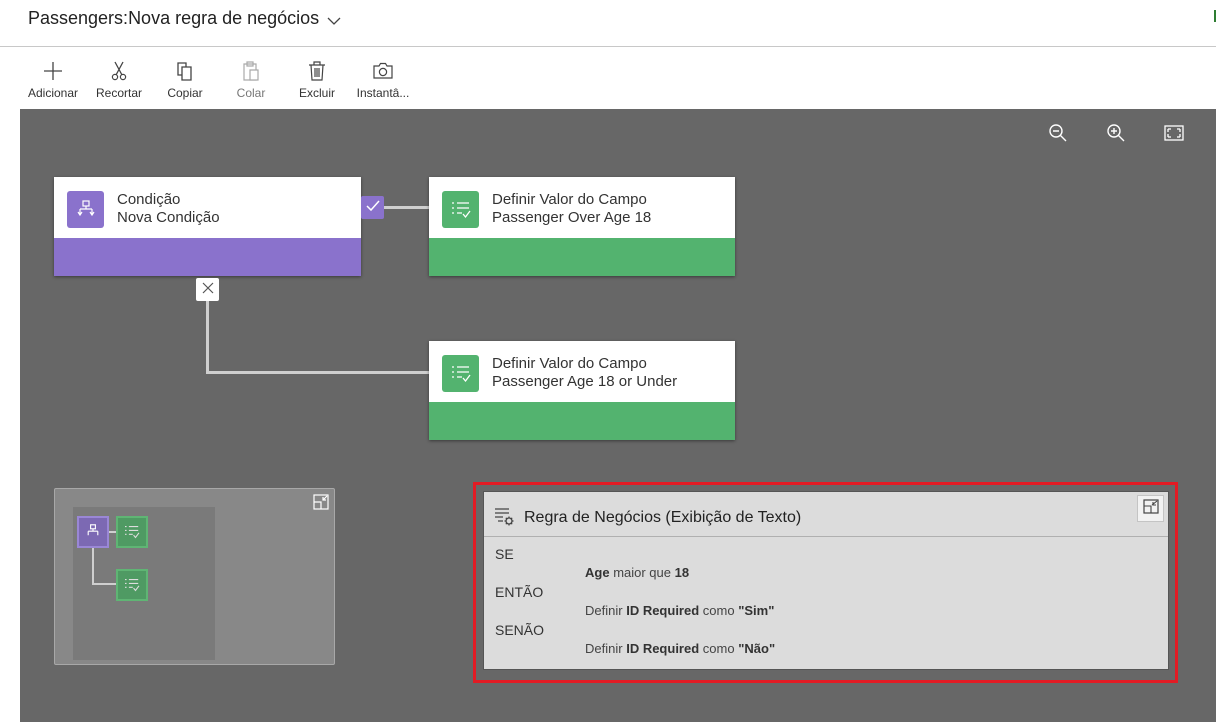  What do you see at coordinates (93, 566) in the screenshot?
I see `minimap-false-connector-v` at bounding box center [93, 566].